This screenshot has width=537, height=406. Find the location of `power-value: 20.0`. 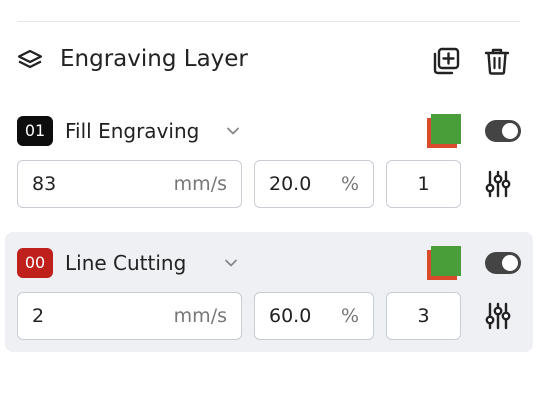

power-value: 20.0 is located at coordinates (290, 184).